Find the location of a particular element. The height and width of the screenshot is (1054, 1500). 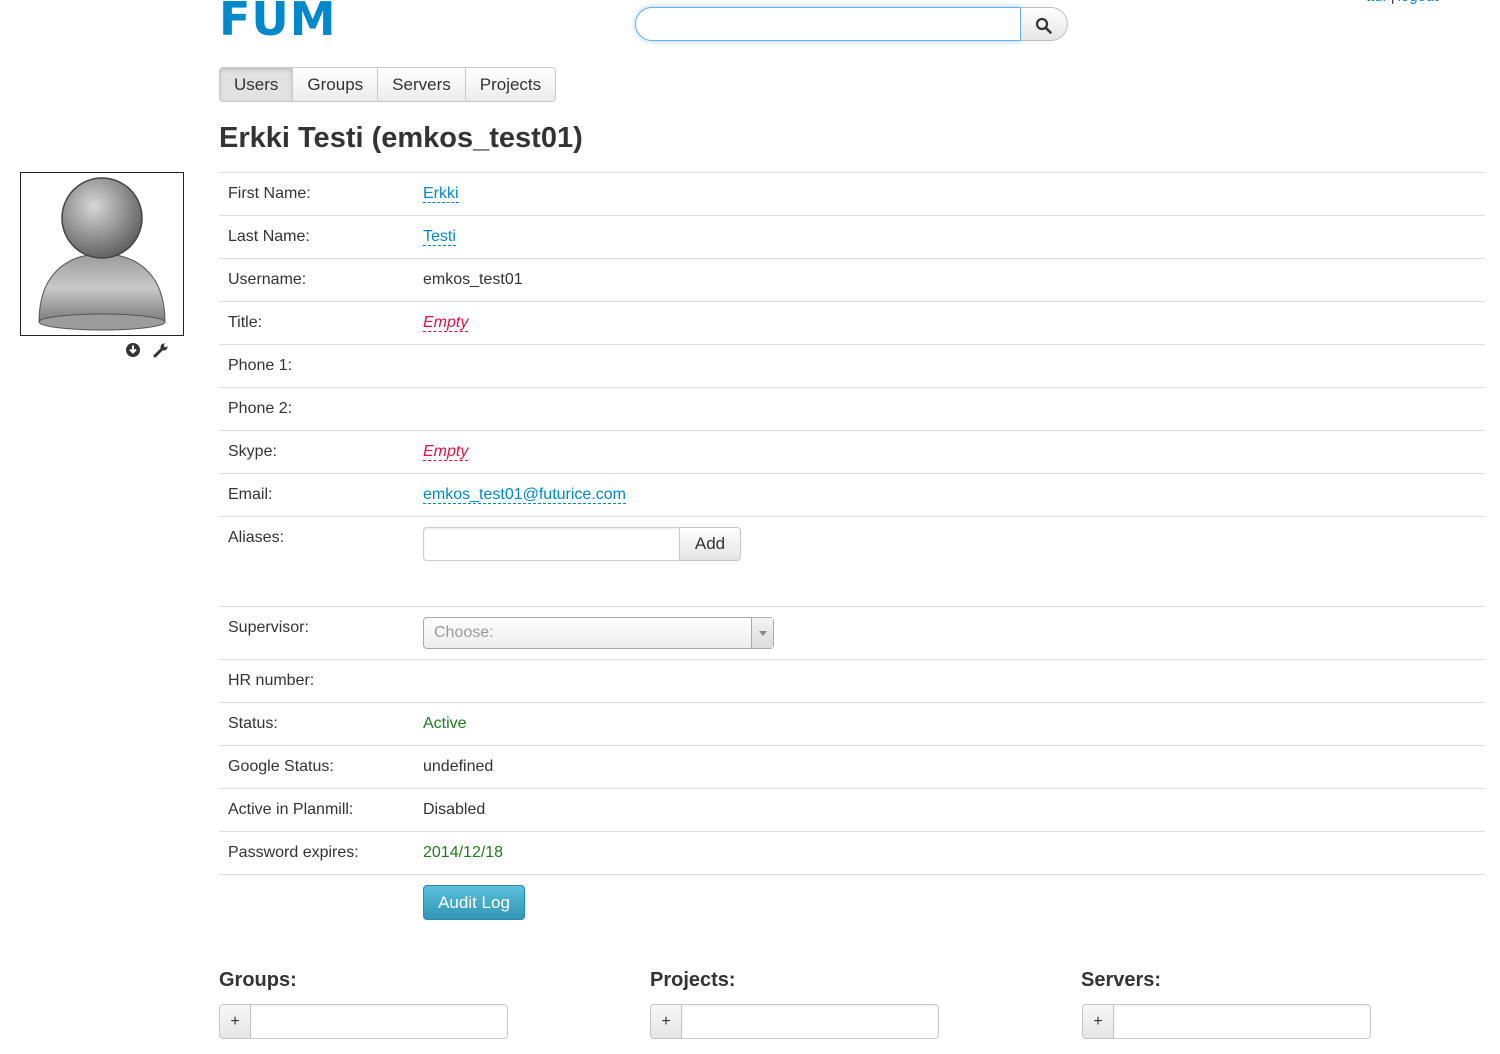

skype-label: Skype: is located at coordinates (252, 451).